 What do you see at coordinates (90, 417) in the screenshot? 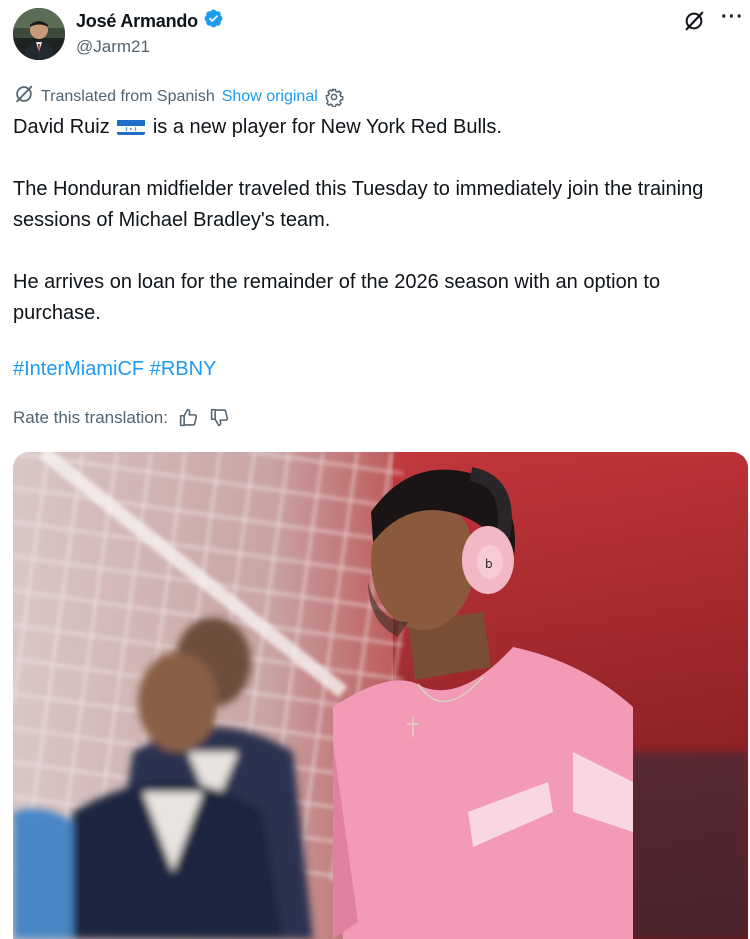
I see `rate-translation-label: Rate this translation:` at bounding box center [90, 417].